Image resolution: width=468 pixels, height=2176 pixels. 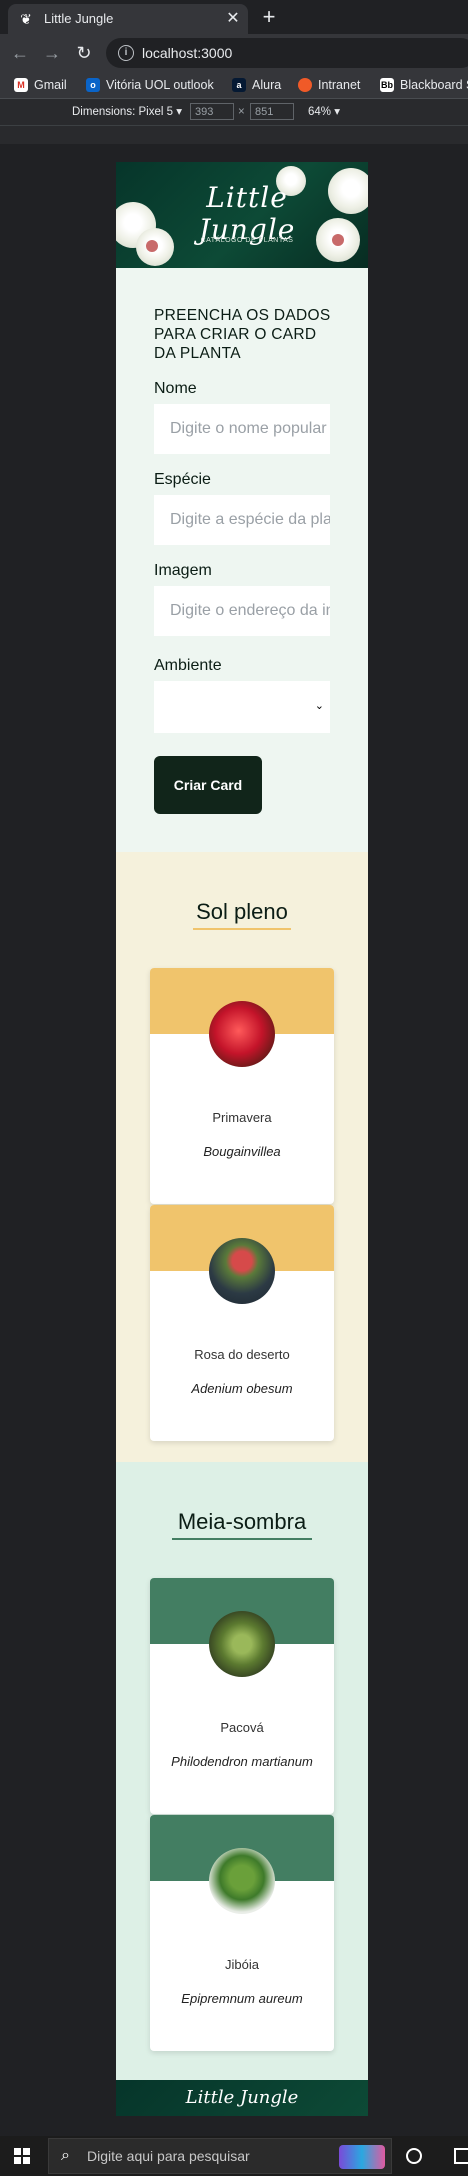 What do you see at coordinates (187, 53) in the screenshot?
I see `url-text: localhost:3000` at bounding box center [187, 53].